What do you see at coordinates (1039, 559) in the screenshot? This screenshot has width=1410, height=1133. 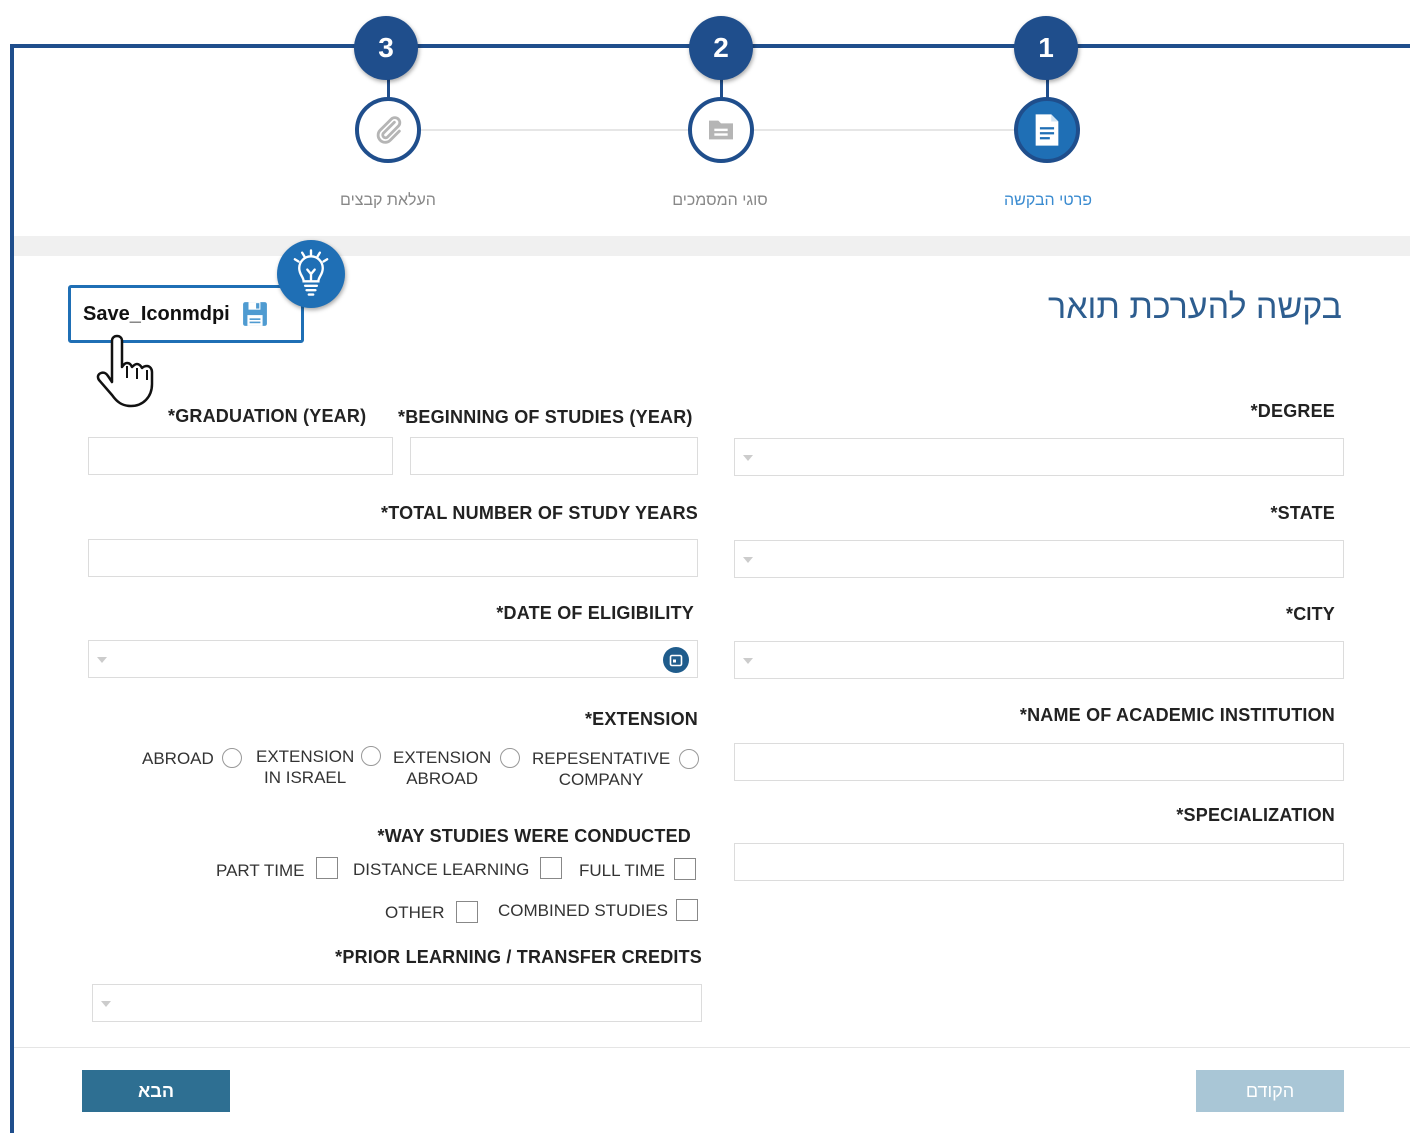 I see `state-select` at bounding box center [1039, 559].